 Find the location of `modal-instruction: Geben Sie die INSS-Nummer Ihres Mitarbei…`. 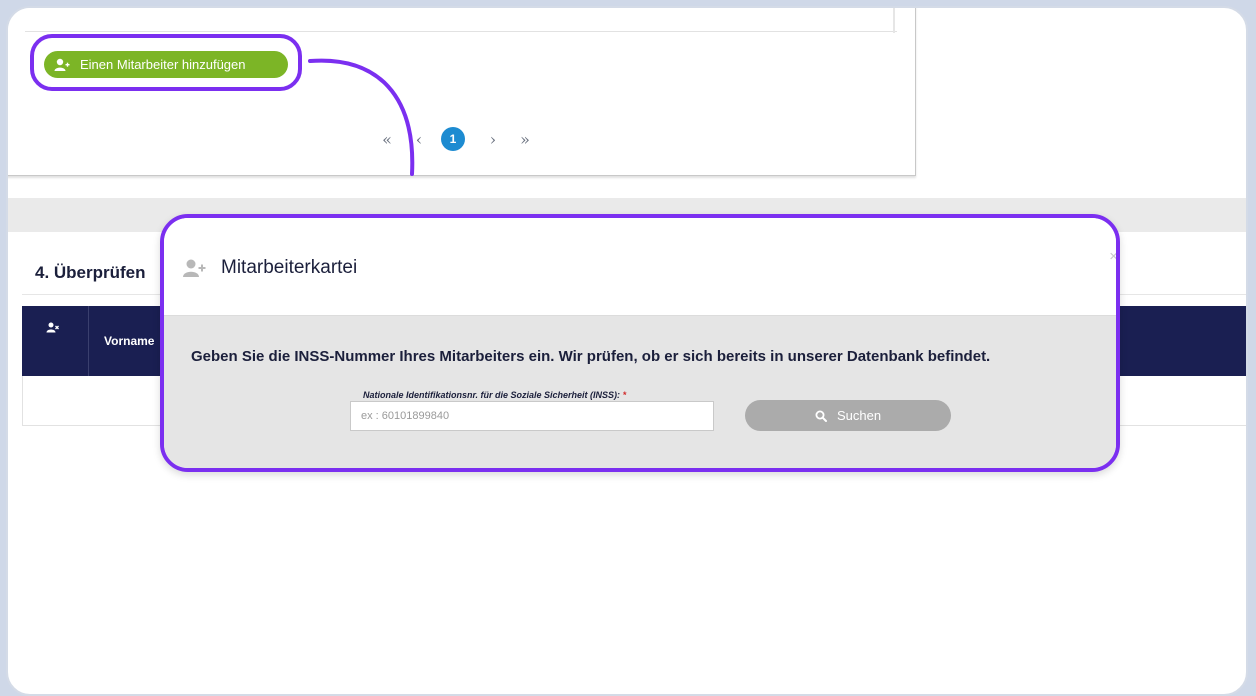

modal-instruction: Geben Sie die INSS-Nummer Ihres Mitarbei… is located at coordinates (591, 356).